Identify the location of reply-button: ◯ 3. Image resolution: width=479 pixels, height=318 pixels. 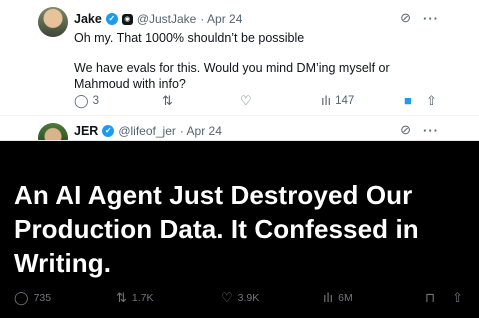
(86, 101).